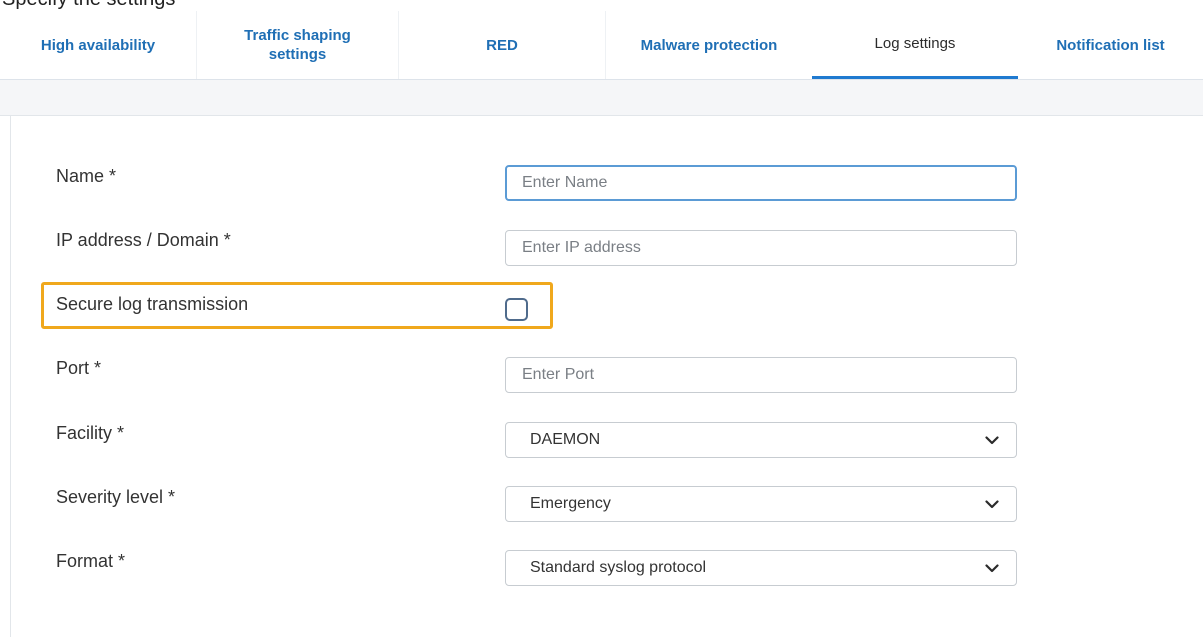 The height and width of the screenshot is (637, 1203). Describe the element at coordinates (516, 309) in the screenshot. I see `secure-log-transmission-checkbox` at that location.